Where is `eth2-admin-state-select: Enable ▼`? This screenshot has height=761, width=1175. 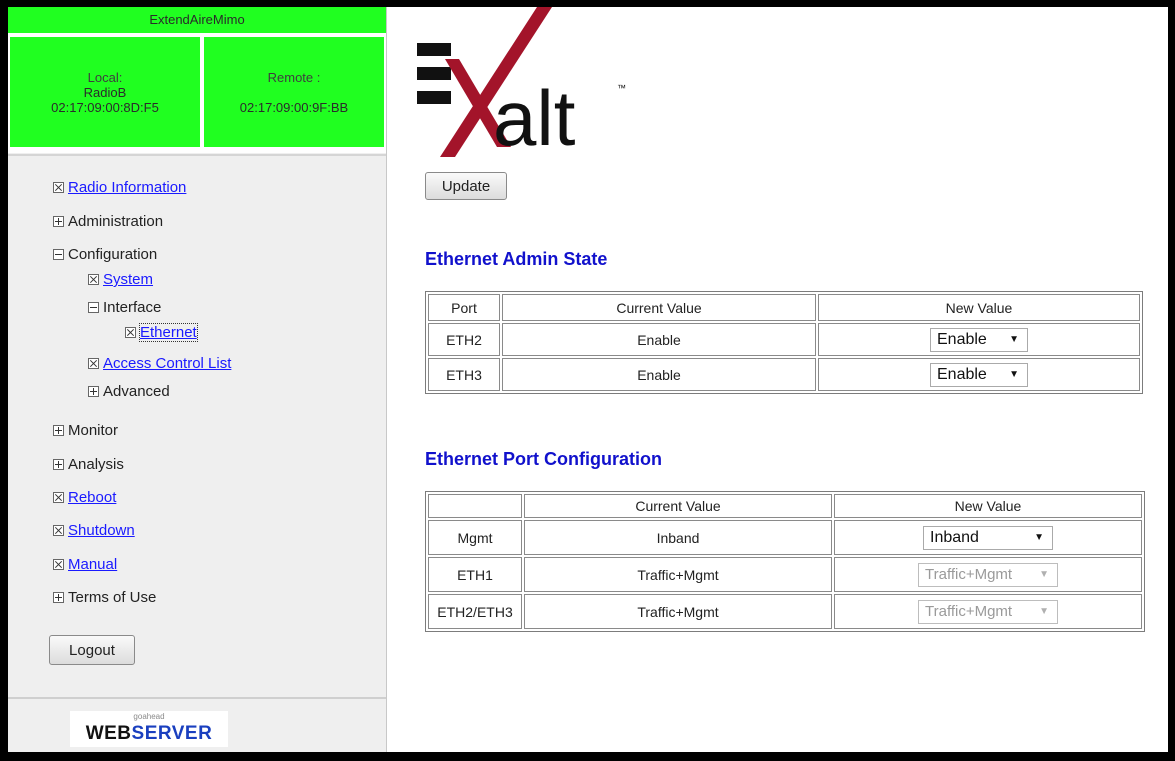 eth2-admin-state-select: Enable ▼ is located at coordinates (979, 339).